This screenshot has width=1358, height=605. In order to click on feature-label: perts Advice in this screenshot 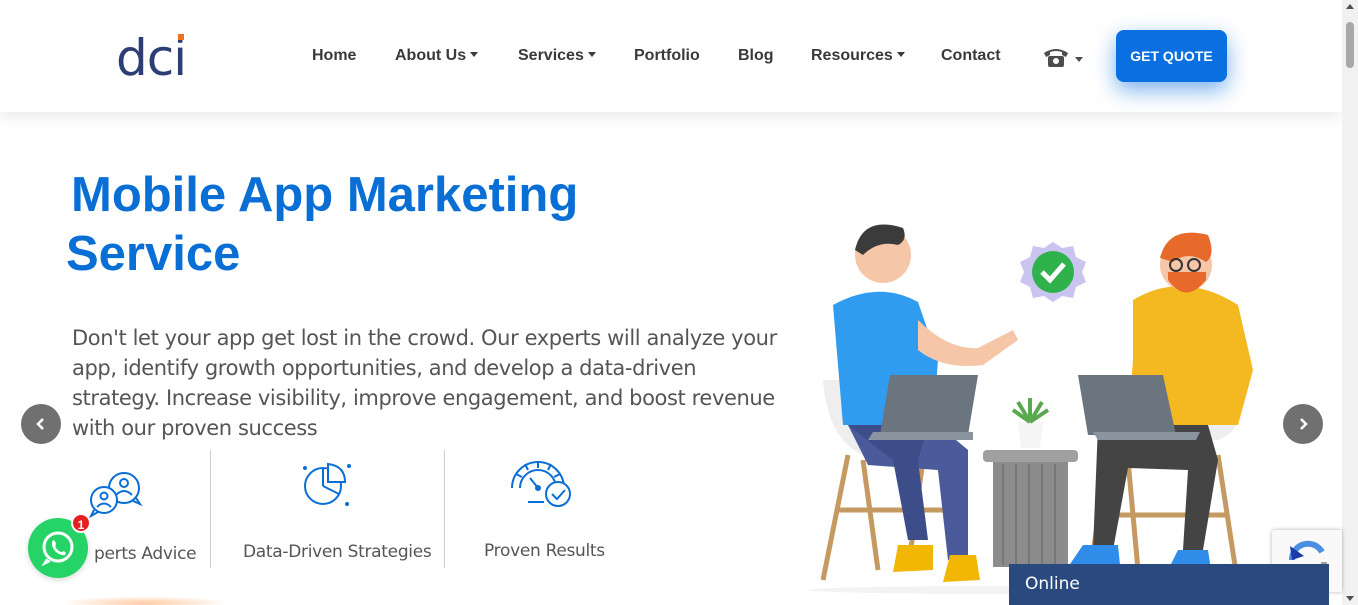, I will do `click(145, 554)`.